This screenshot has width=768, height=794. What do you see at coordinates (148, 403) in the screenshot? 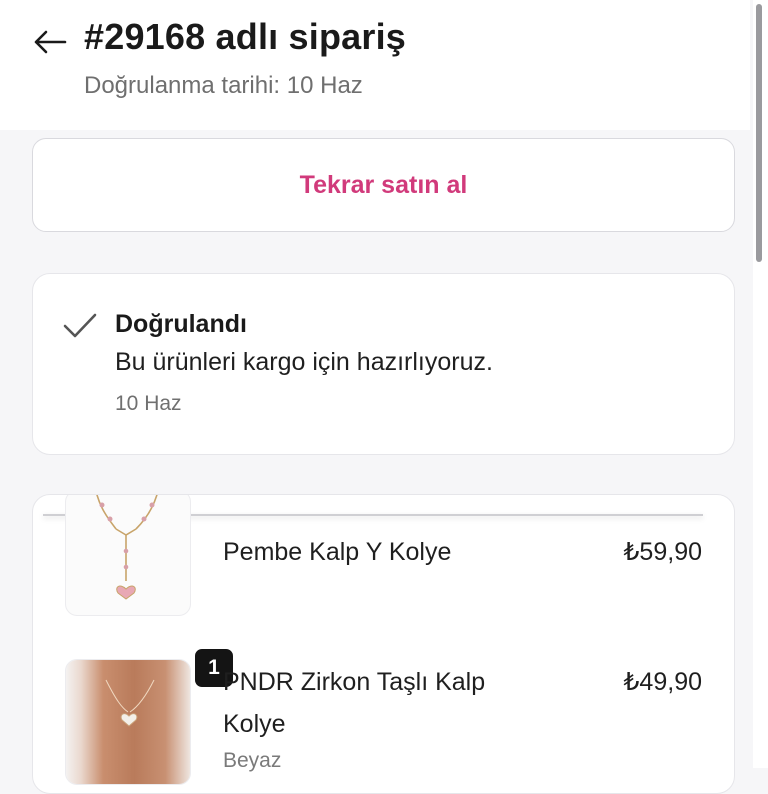
I see `status-date: 10 Haz` at bounding box center [148, 403].